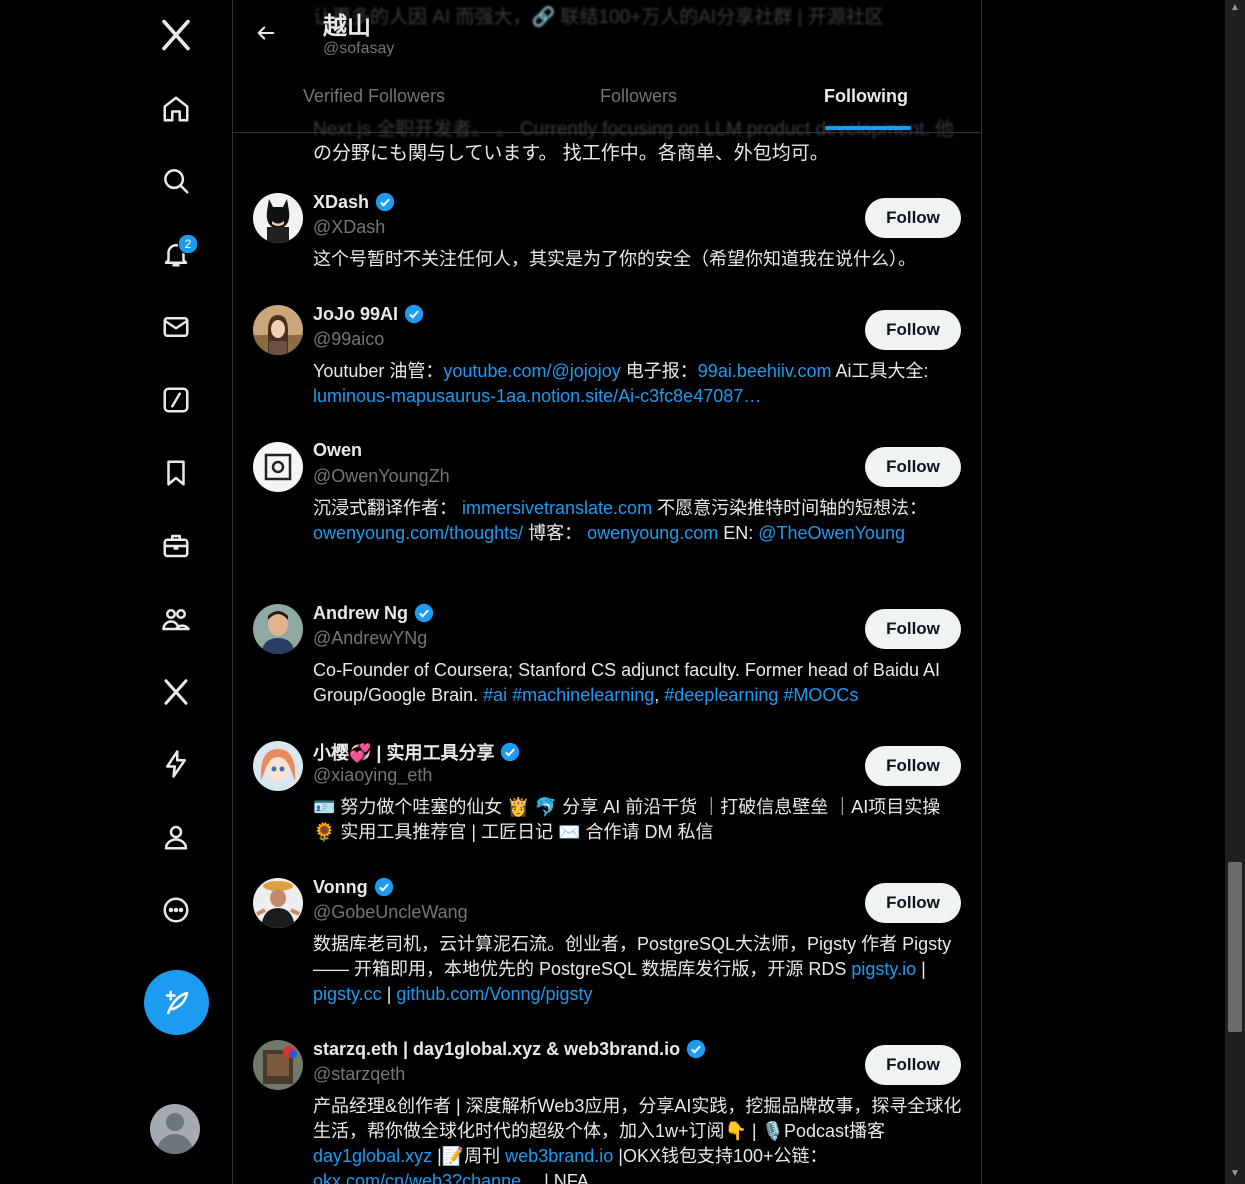 Image resolution: width=1245 pixels, height=1184 pixels. What do you see at coordinates (652, 533) in the screenshot?
I see `bio-link: owenyoung.com` at bounding box center [652, 533].